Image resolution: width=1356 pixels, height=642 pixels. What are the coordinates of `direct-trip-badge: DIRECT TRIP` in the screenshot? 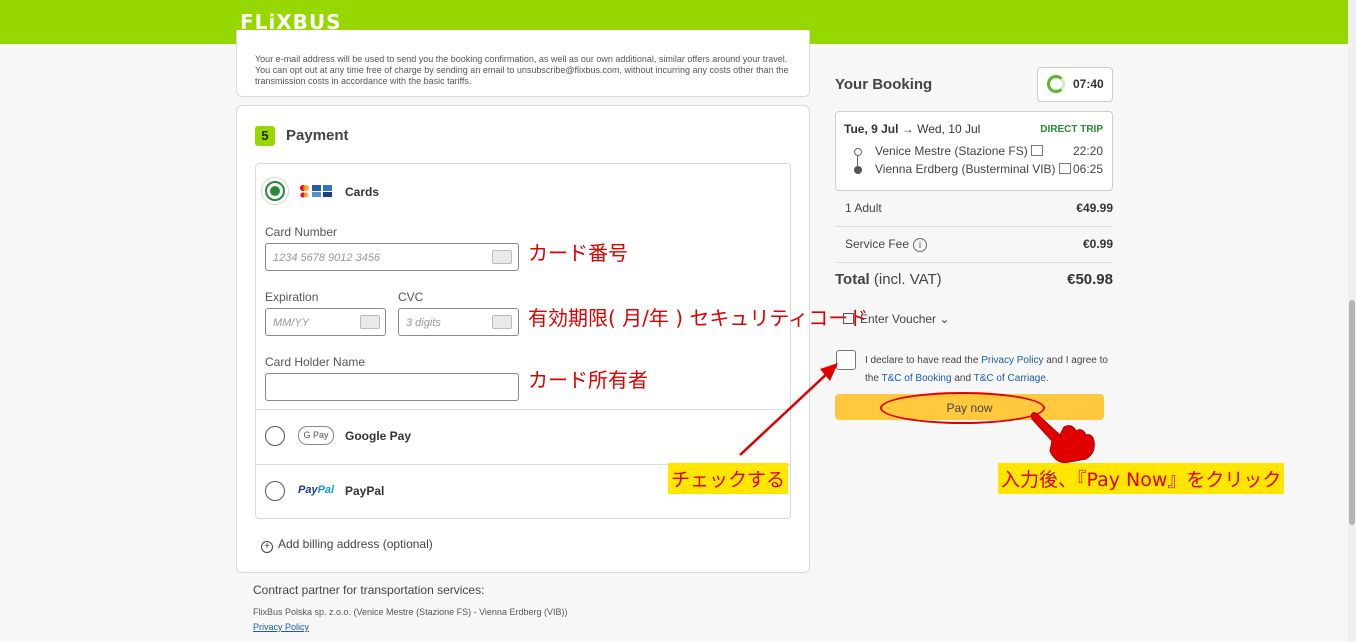 It's located at (1071, 129).